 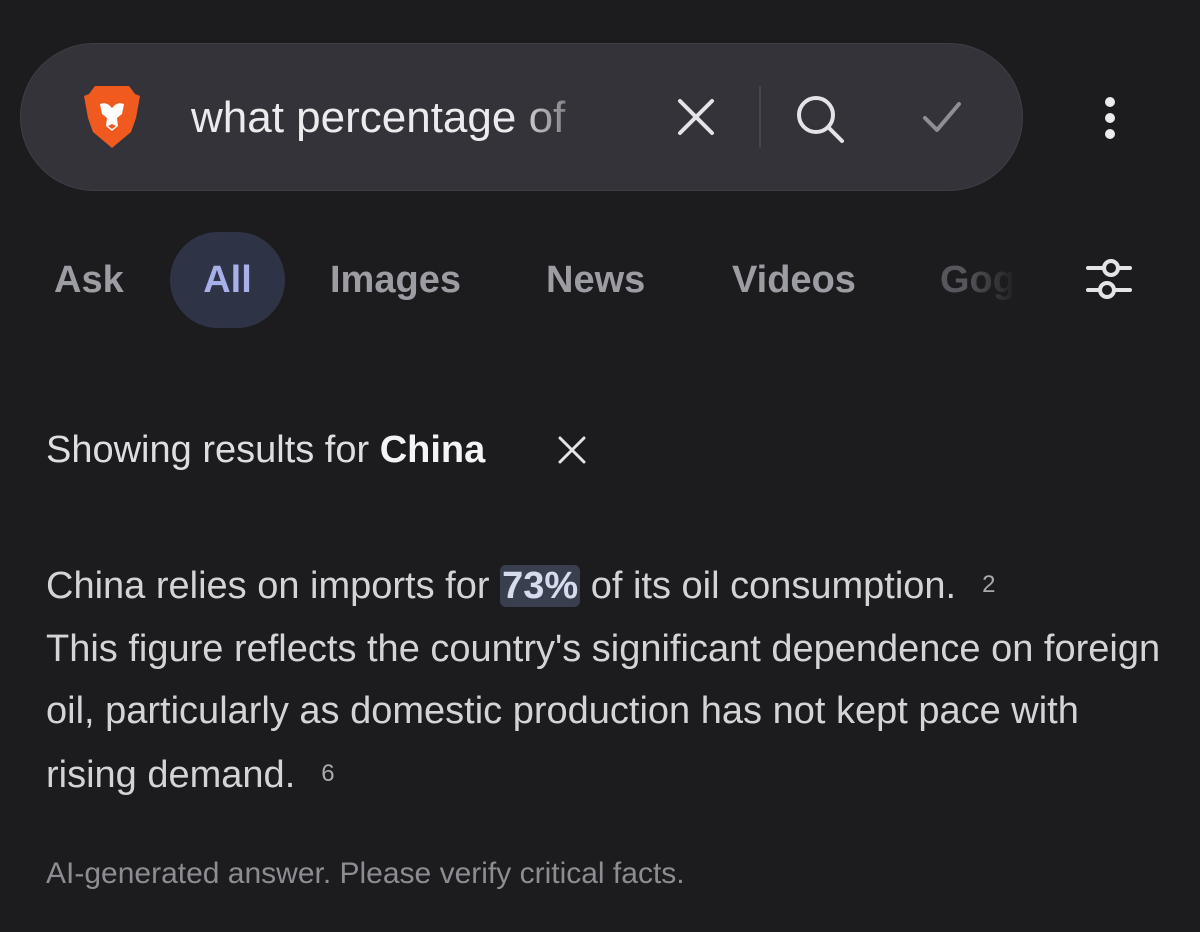 I want to click on brave-lion-icon, so click(x=112, y=117).